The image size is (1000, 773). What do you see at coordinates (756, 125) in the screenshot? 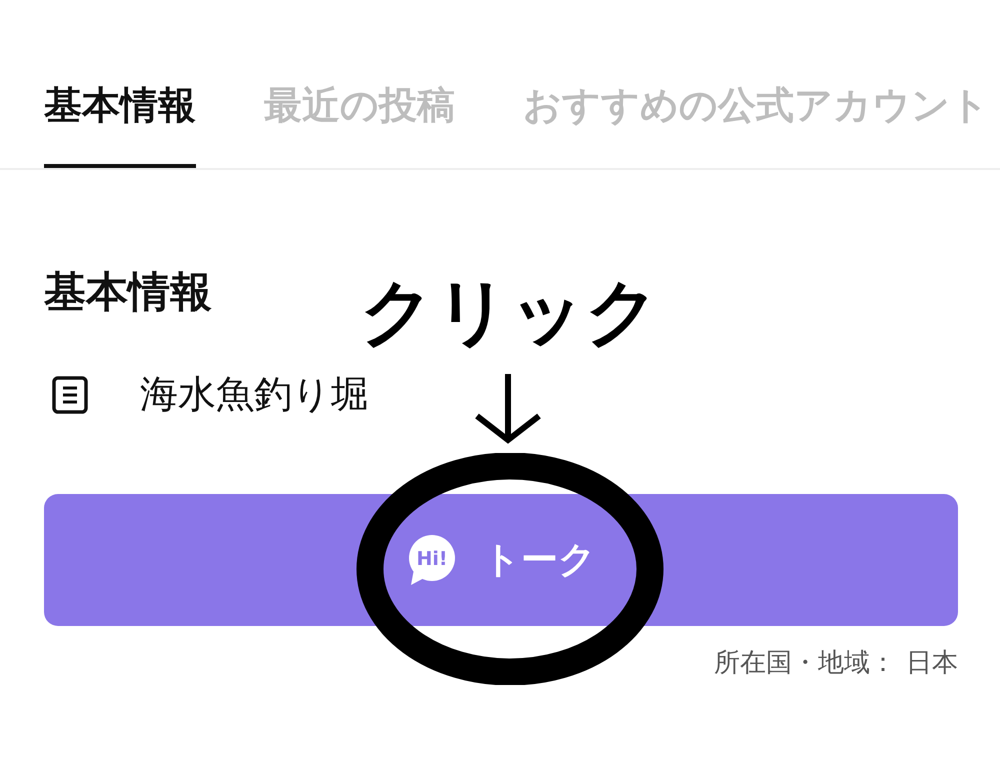
I see `tab: おすすめの公式アカウント` at bounding box center [756, 125].